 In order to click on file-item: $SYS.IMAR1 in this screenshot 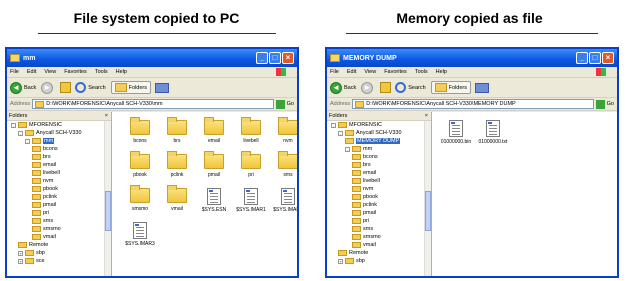, I will do `click(251, 205)`.